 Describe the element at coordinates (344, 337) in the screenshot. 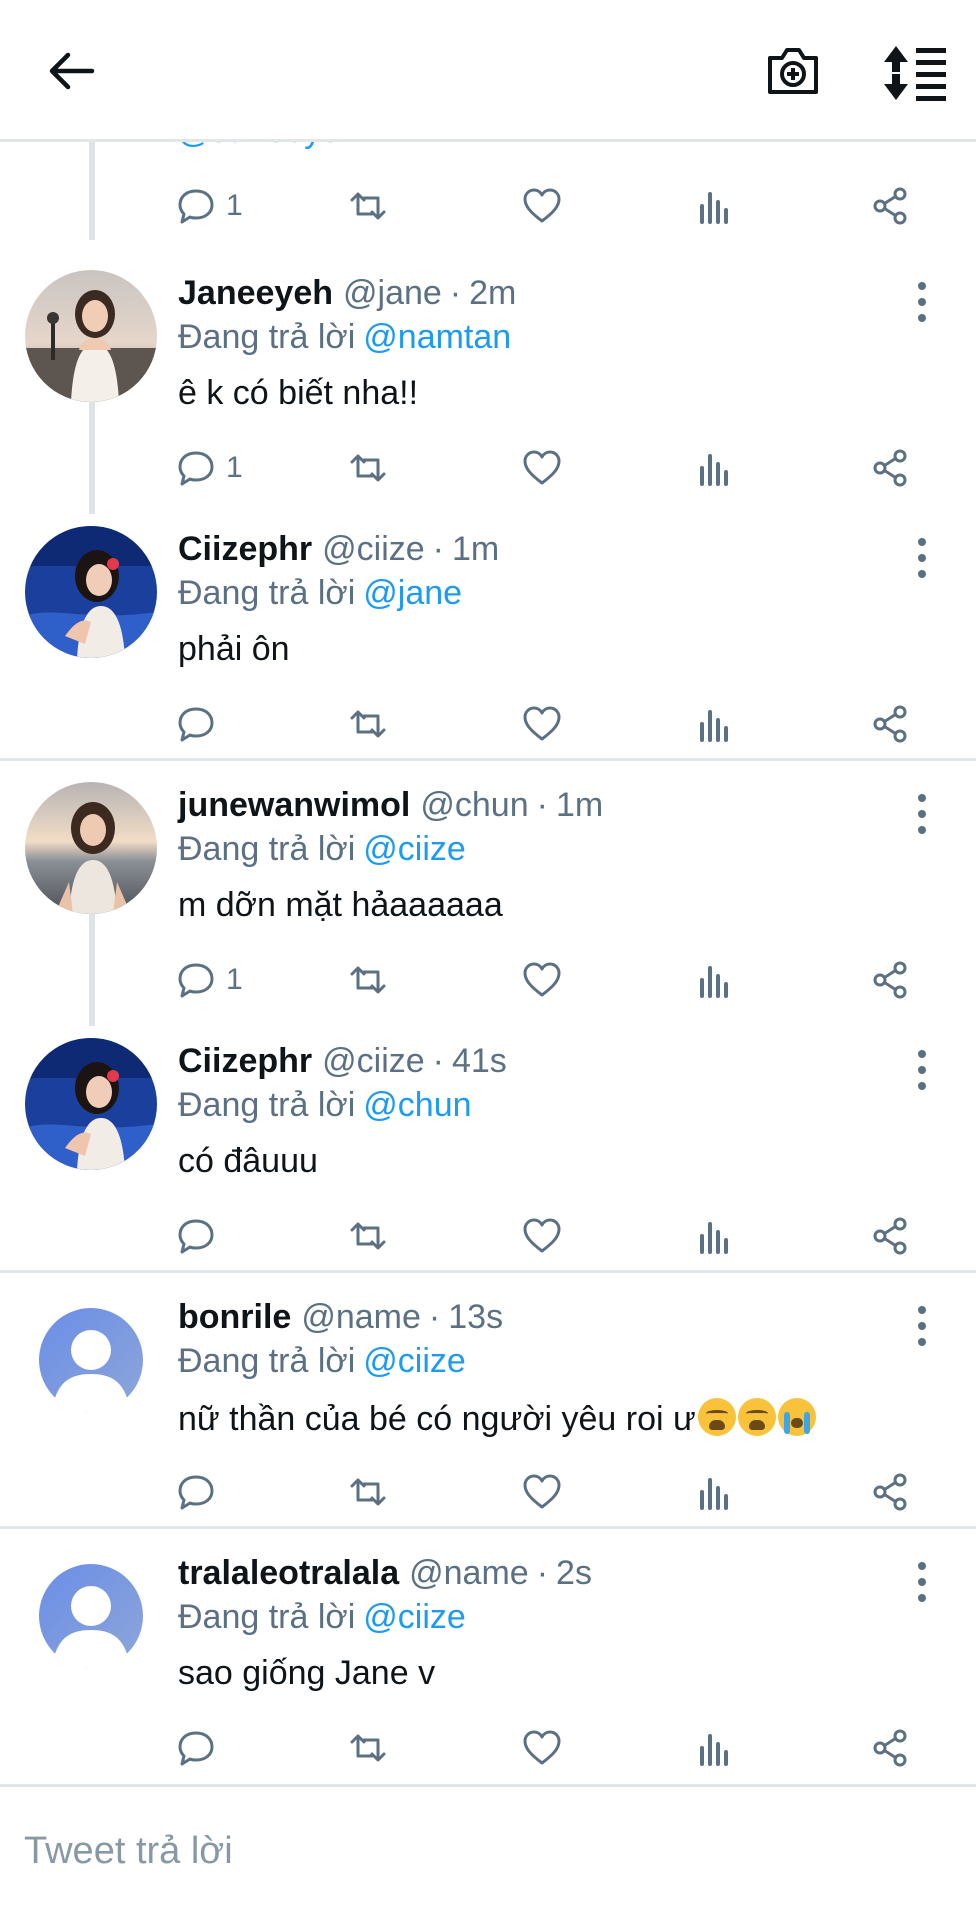

I see `replying-to-line: Đang trả lời @namtan` at that location.